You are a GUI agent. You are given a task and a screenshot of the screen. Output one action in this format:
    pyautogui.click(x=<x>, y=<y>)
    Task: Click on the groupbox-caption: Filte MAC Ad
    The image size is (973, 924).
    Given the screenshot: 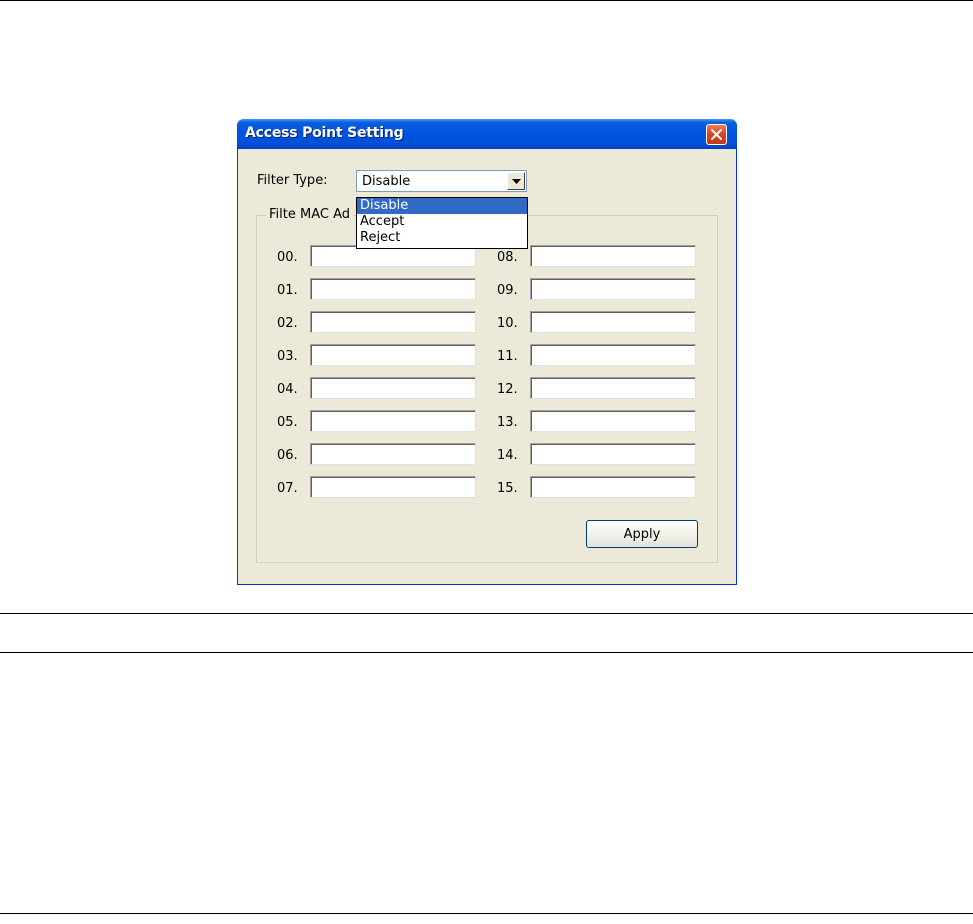 What is the action you would take?
    pyautogui.click(x=309, y=214)
    